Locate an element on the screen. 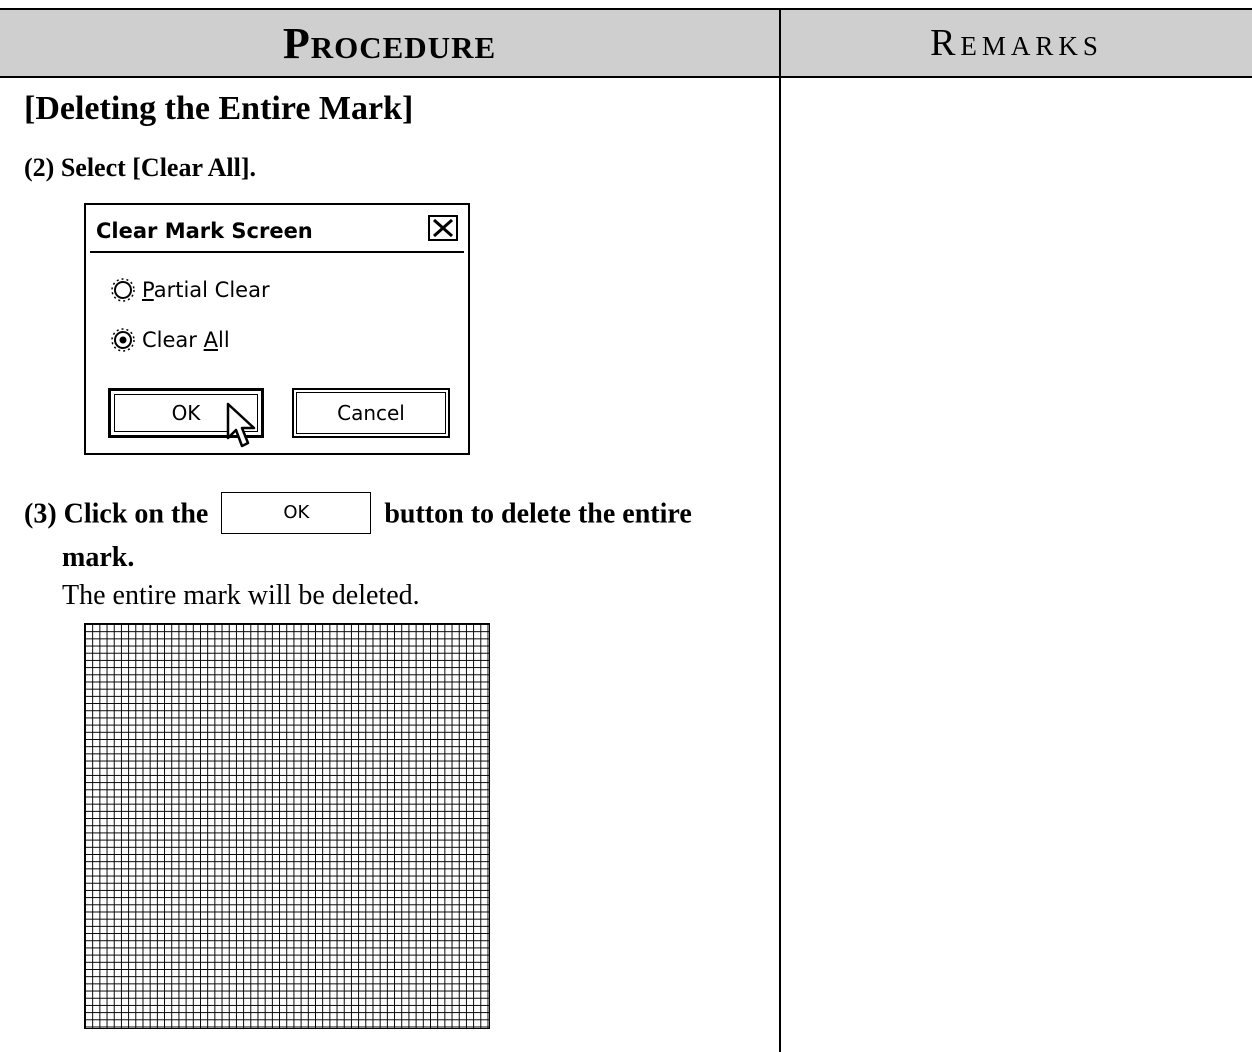  mark-edit-grid is located at coordinates (287, 826).